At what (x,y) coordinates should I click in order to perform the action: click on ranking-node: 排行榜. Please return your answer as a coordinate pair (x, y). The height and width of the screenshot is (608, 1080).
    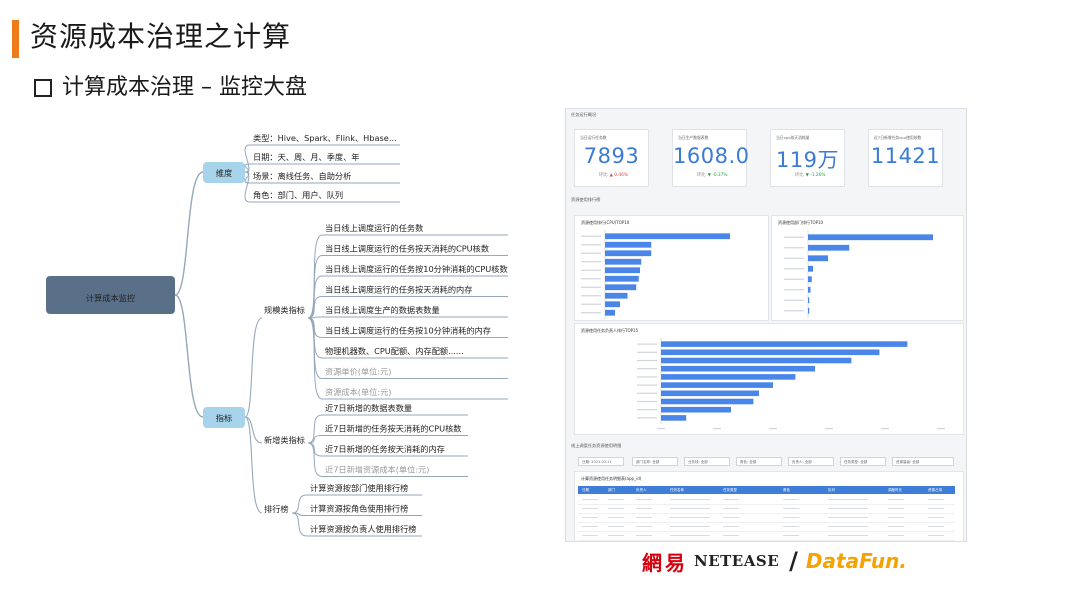
    Looking at the image, I should click on (276, 509).